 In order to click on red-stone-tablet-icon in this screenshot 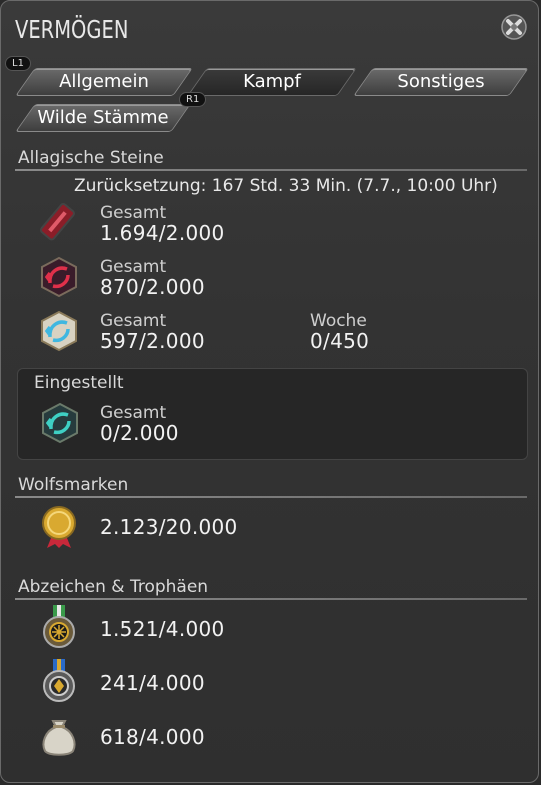, I will do `click(59, 223)`.